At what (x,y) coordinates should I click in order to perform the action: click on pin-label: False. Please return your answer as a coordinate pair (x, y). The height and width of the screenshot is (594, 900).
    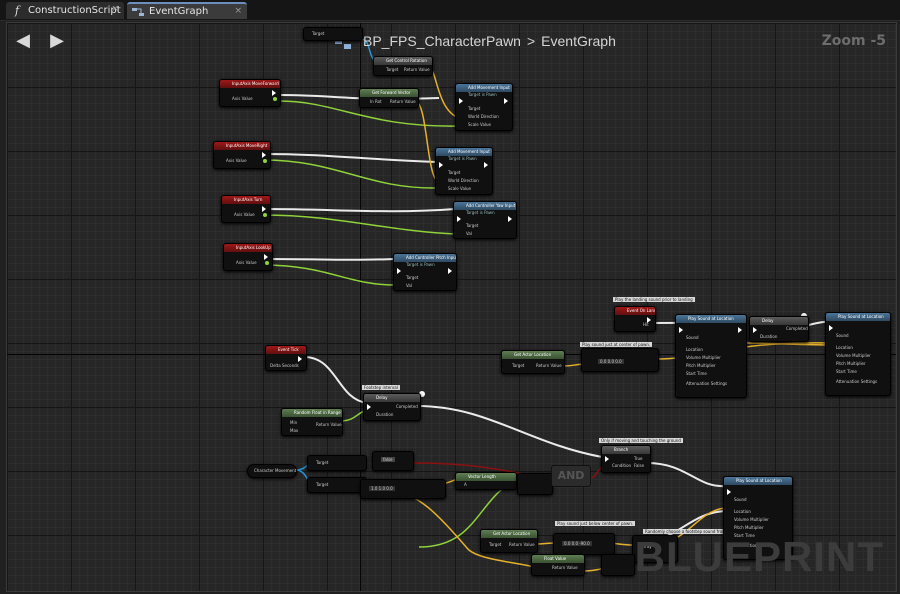
    Looking at the image, I should click on (639, 465).